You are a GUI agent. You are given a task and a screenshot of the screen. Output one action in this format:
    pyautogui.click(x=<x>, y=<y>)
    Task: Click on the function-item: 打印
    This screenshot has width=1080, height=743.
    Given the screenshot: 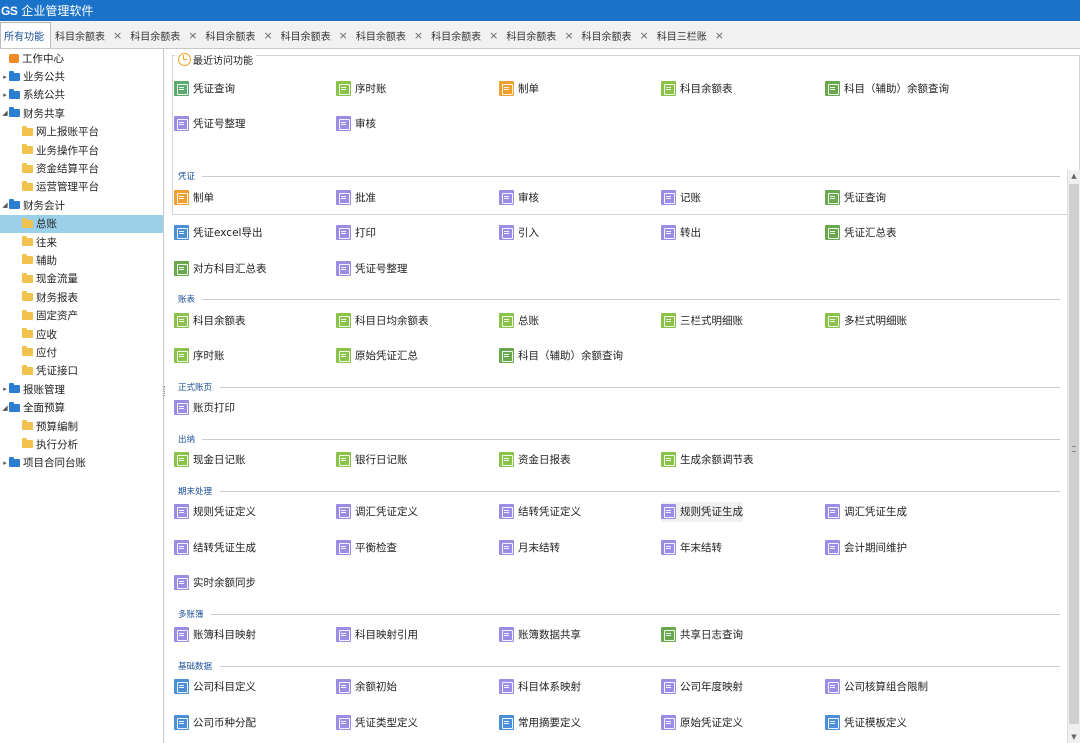 What is the action you would take?
    pyautogui.click(x=356, y=233)
    